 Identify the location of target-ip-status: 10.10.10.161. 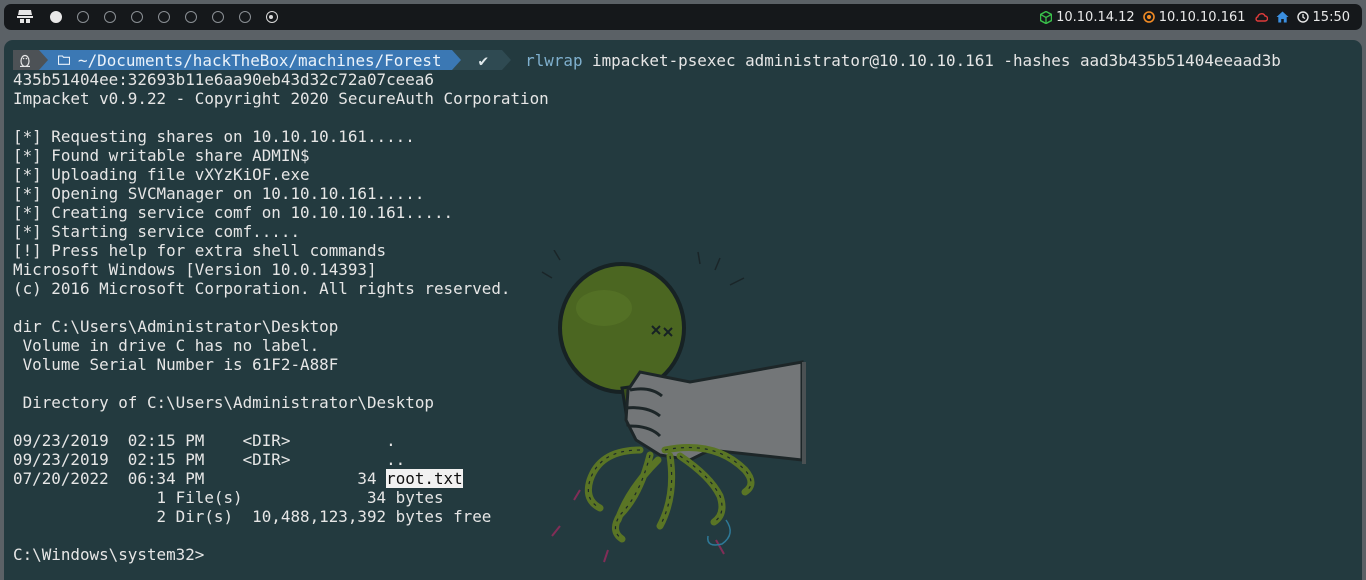
(1194, 17).